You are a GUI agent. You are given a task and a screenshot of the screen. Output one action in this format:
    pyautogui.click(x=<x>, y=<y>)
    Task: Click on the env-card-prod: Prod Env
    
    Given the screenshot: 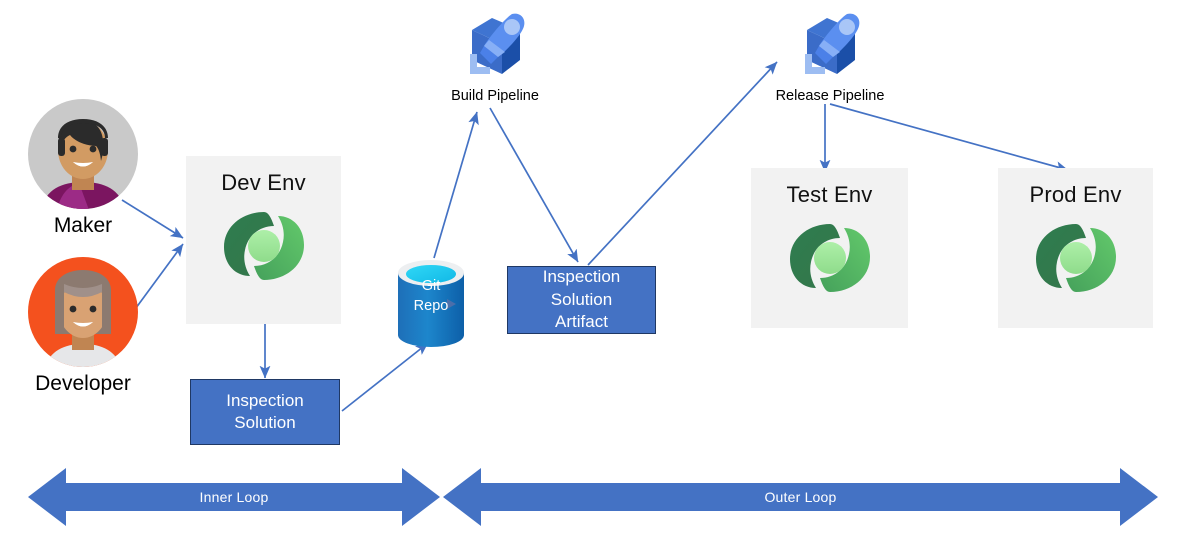 What is the action you would take?
    pyautogui.click(x=1075, y=248)
    